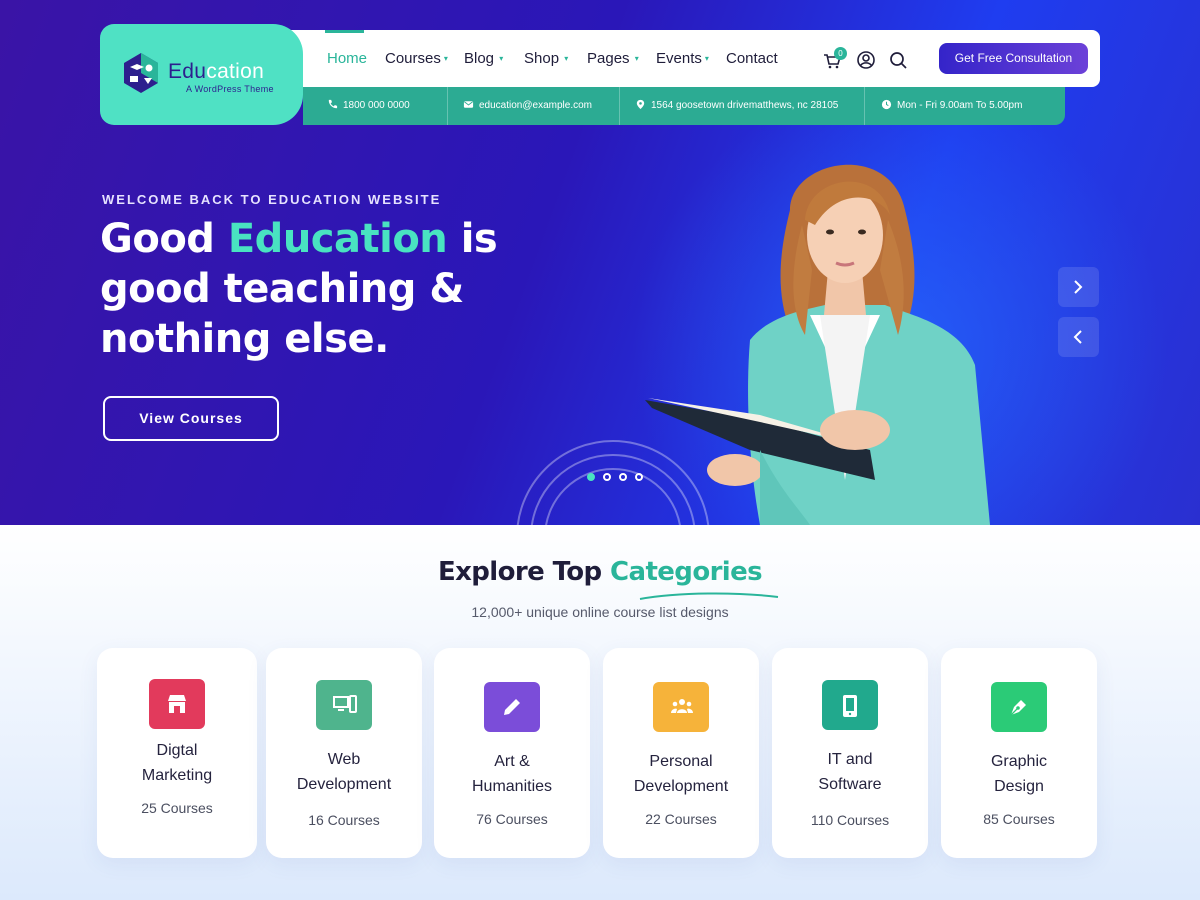 The image size is (1200, 900). I want to click on logo-icon, so click(141, 73).